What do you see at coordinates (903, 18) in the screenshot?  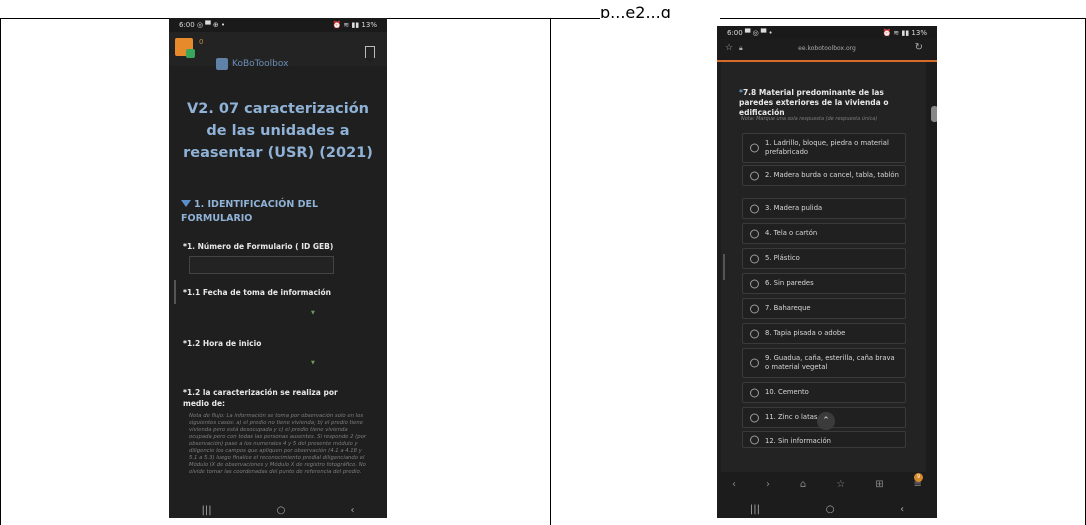 I see `top-border-right` at bounding box center [903, 18].